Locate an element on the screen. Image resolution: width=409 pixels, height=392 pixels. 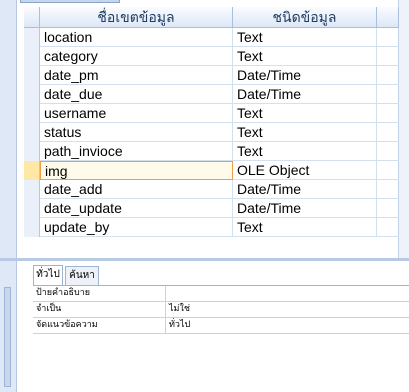
field-row: update_by Text is located at coordinates (211, 227).